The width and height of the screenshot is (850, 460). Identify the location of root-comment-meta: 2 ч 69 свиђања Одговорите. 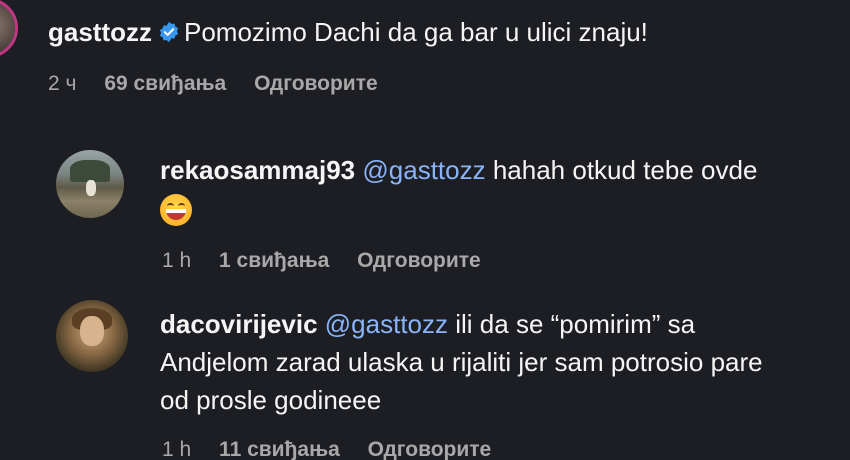
(224, 84).